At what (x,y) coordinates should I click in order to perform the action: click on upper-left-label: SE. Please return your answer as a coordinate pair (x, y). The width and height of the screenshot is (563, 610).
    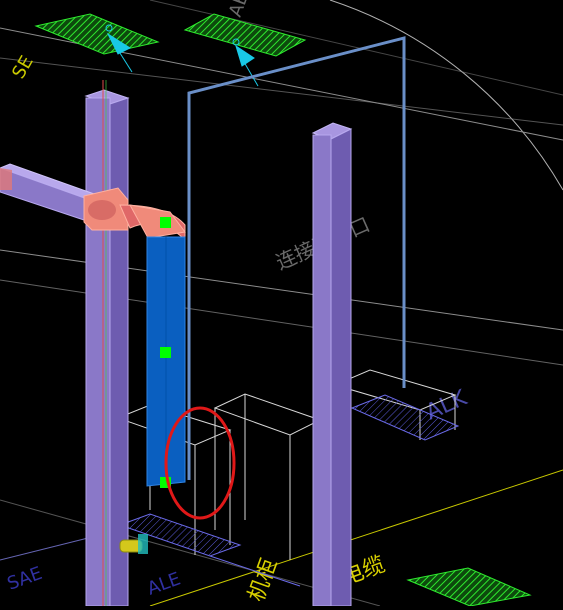
    Looking at the image, I should click on (23, 67).